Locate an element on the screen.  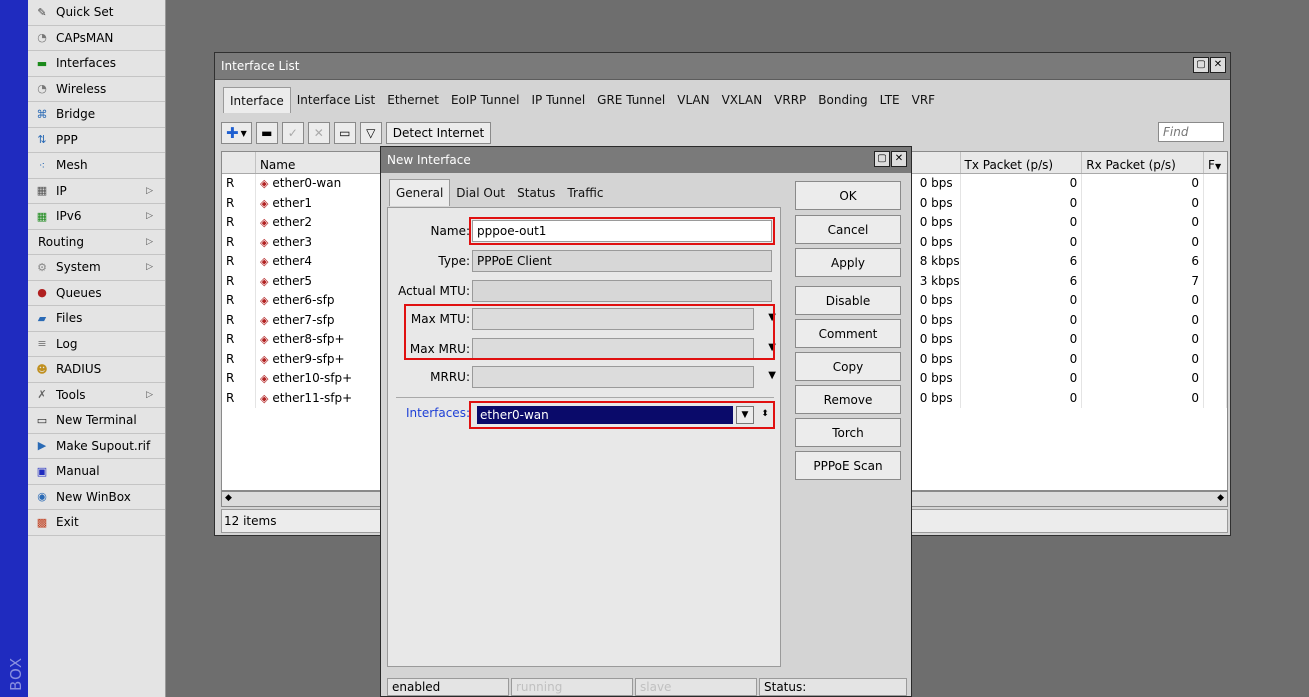
menu-item-manual: ▣ Manual is located at coordinates (96, 472).